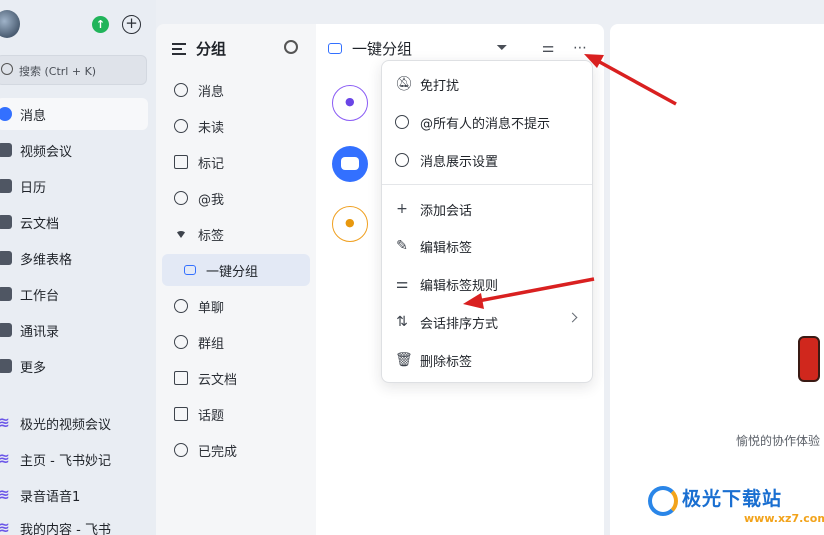  I want to click on menu-item-at-all-mute: @所有人的消息不提示, so click(488, 122).